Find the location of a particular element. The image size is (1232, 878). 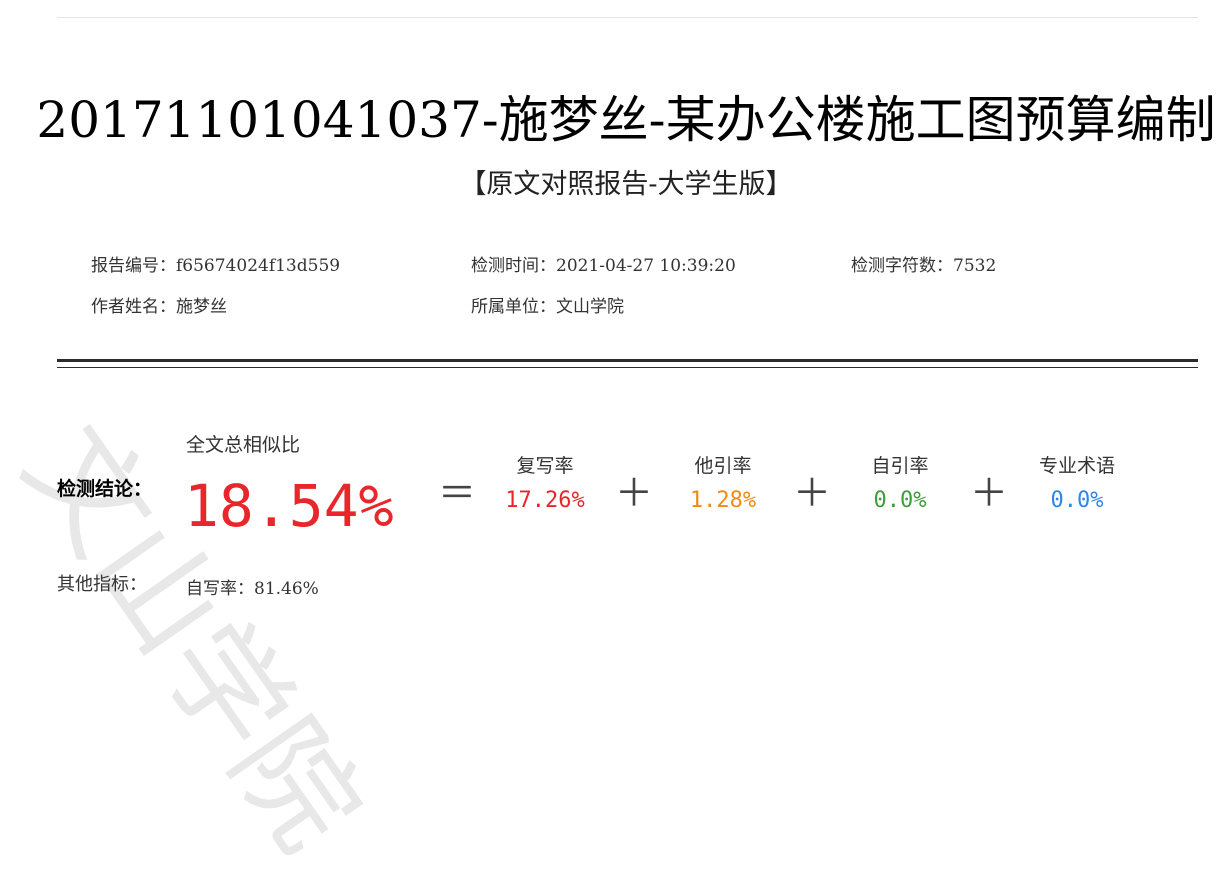

report-subtitle: 【原文对照报告-大学生版】 is located at coordinates (626, 184).